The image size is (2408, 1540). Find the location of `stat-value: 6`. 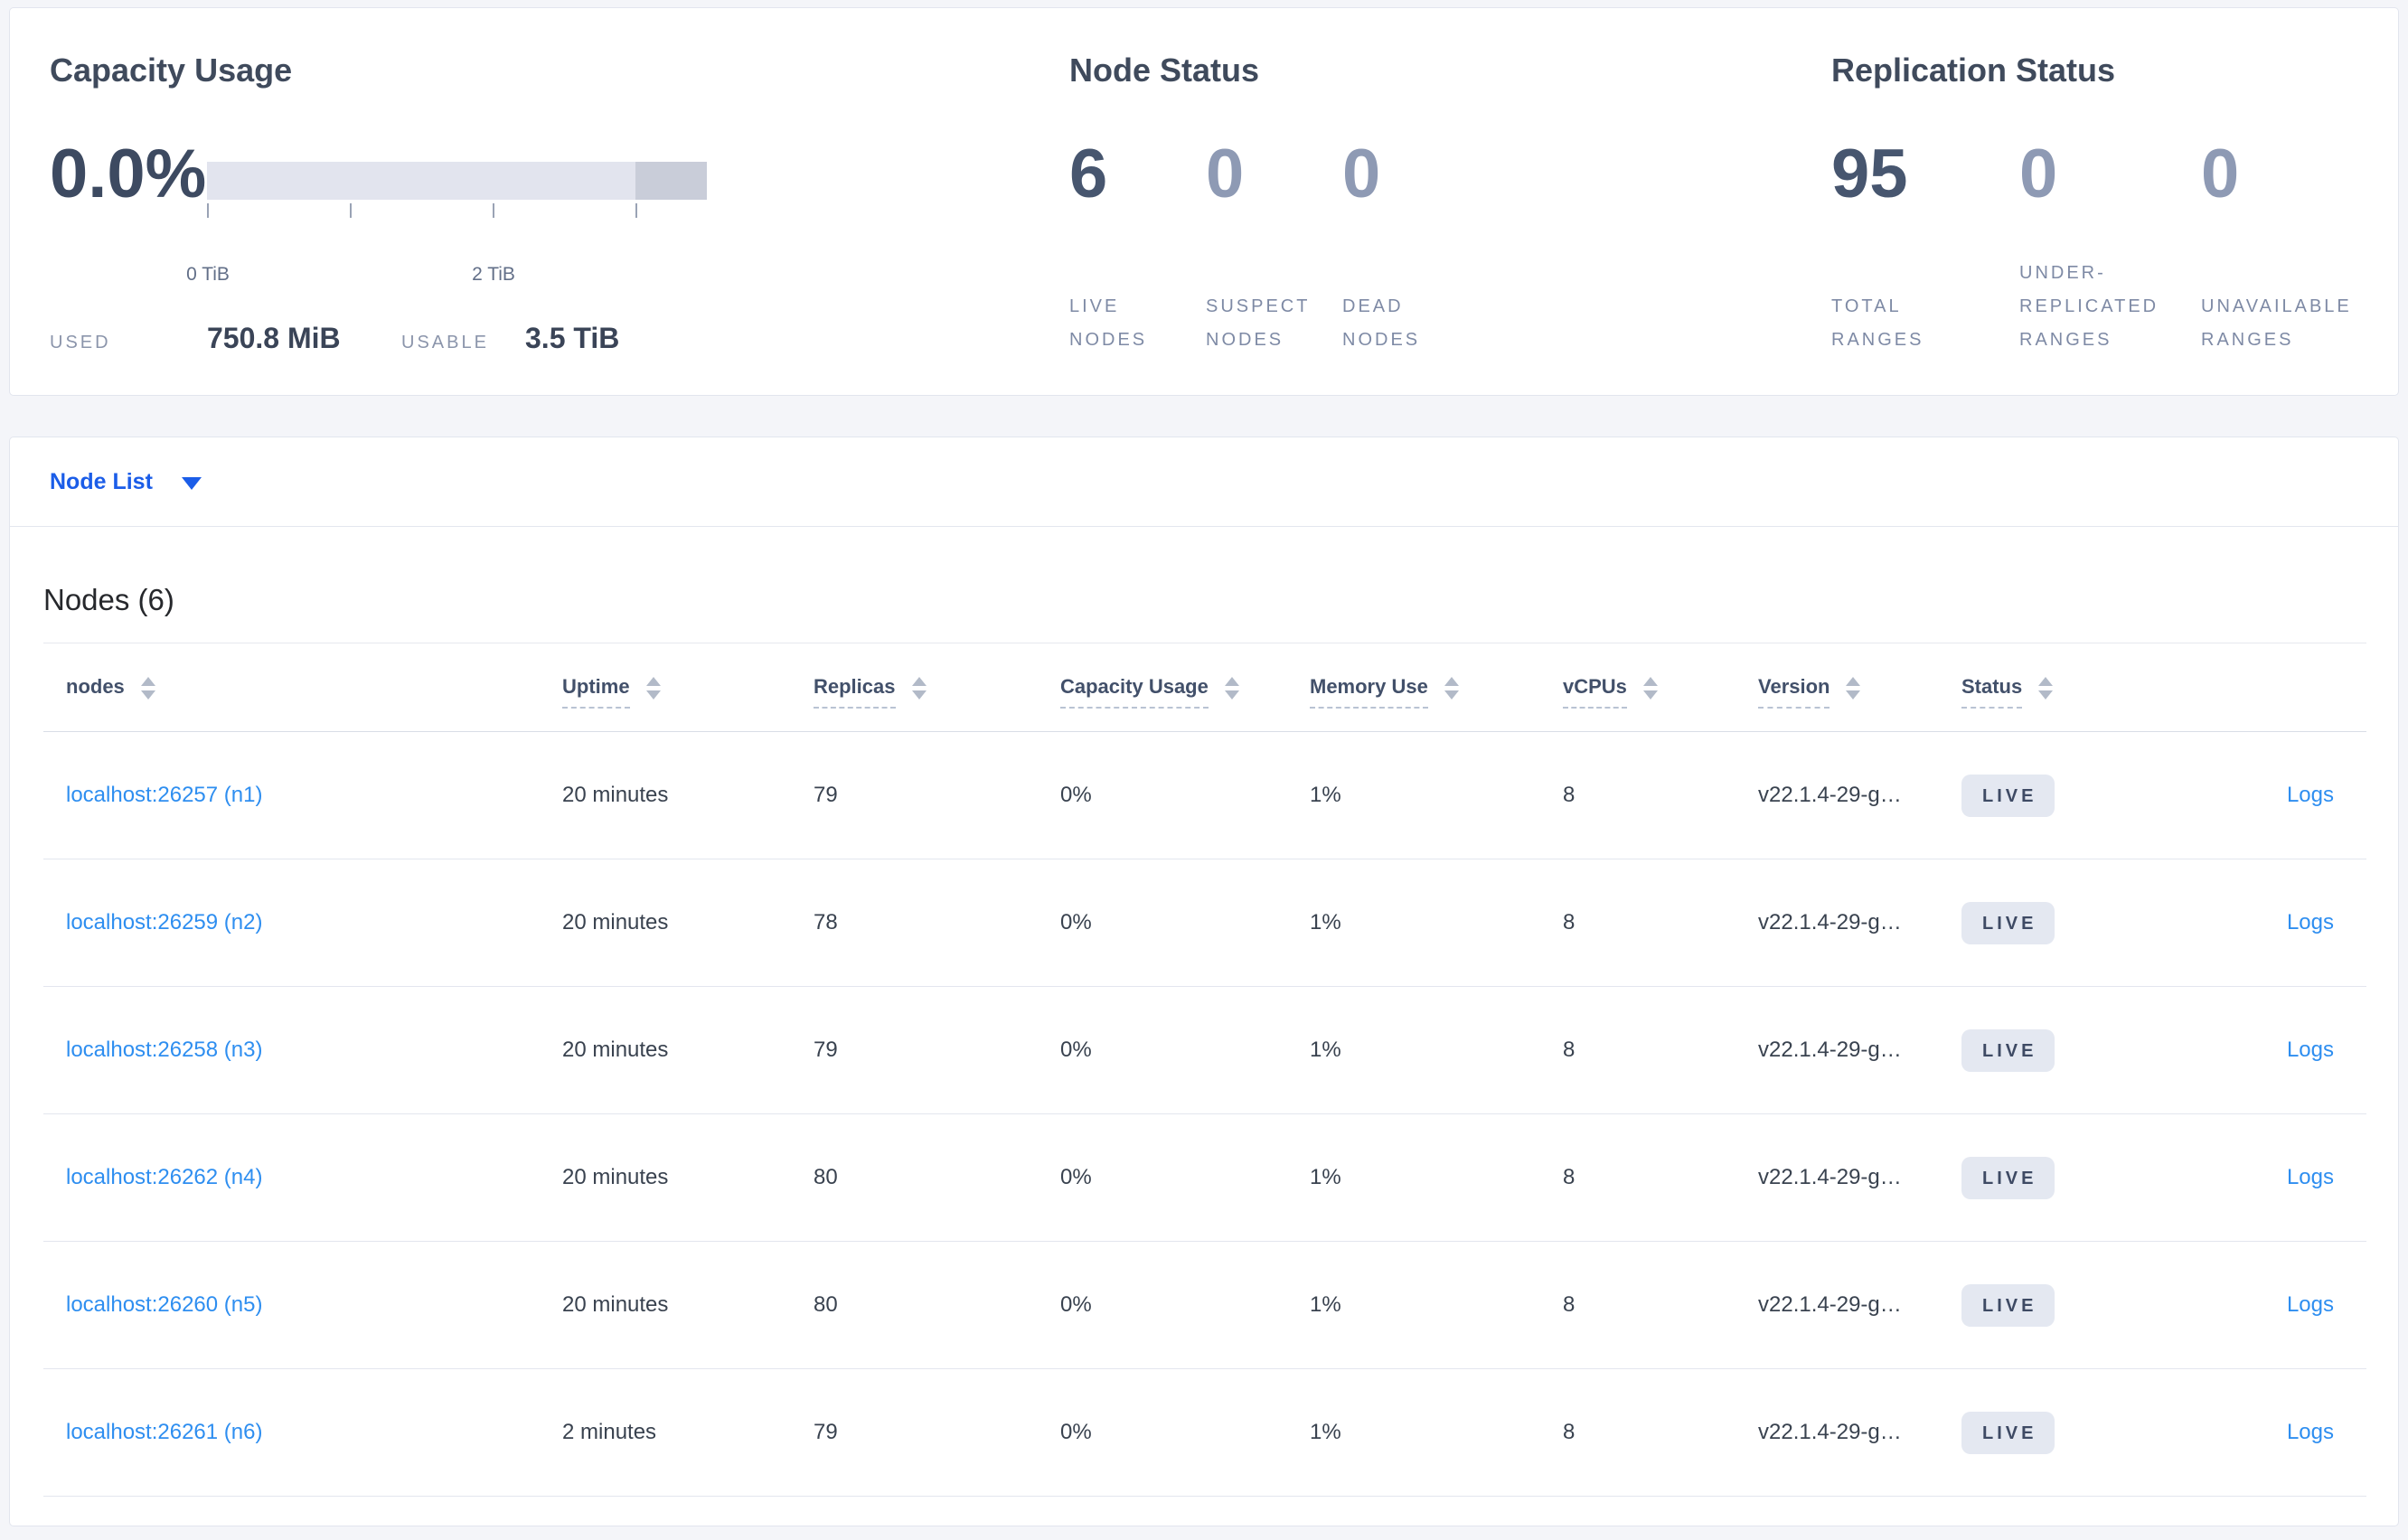

stat-value: 6 is located at coordinates (1088, 174).